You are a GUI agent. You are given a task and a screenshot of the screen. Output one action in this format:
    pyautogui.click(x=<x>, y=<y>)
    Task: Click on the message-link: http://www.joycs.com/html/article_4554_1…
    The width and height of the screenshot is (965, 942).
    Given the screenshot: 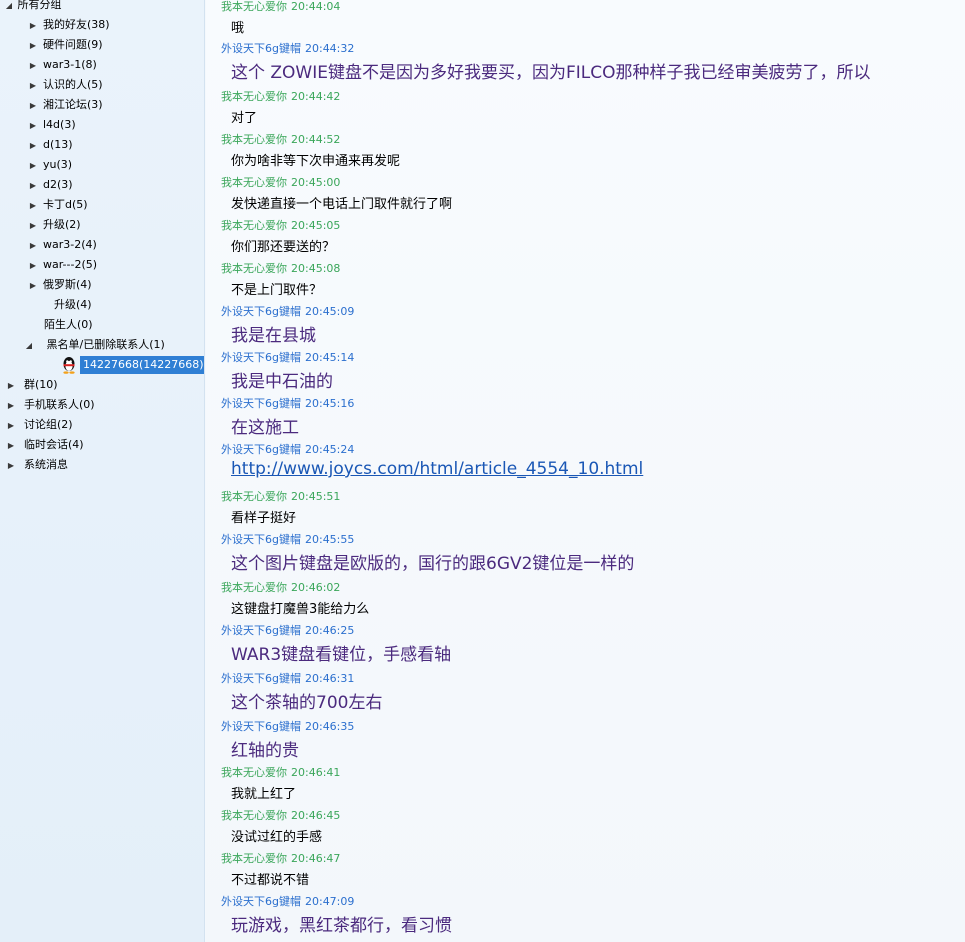 What is the action you would take?
    pyautogui.click(x=437, y=469)
    